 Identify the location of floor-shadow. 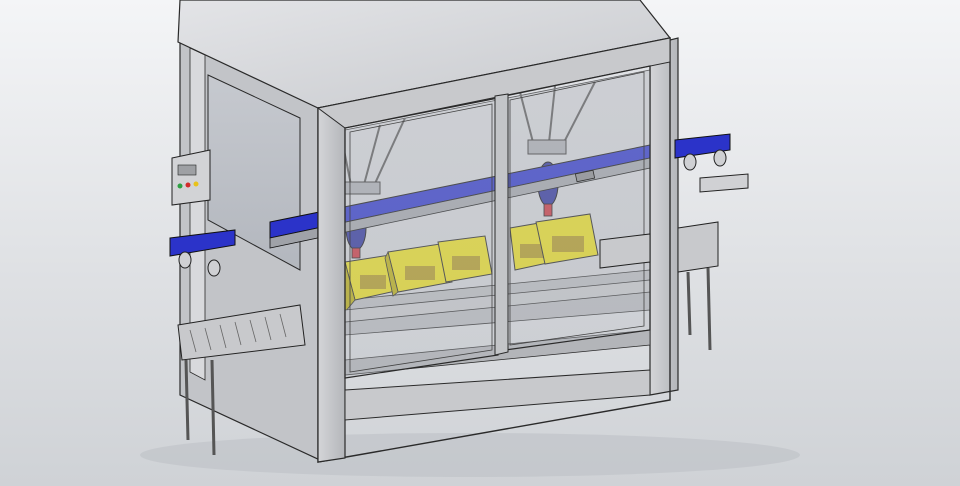
(470, 455).